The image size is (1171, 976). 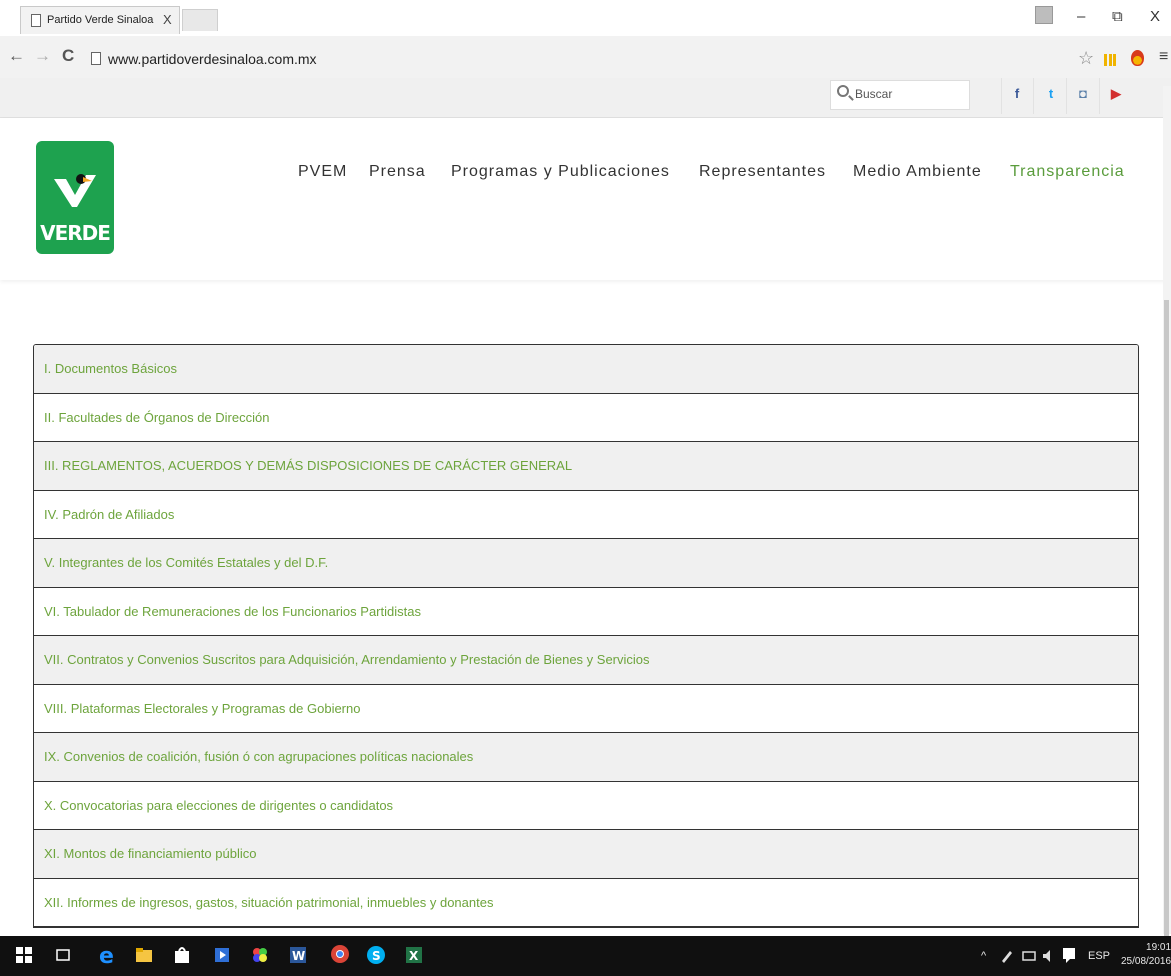 What do you see at coordinates (42, 56) in the screenshot?
I see `forward-button: →` at bounding box center [42, 56].